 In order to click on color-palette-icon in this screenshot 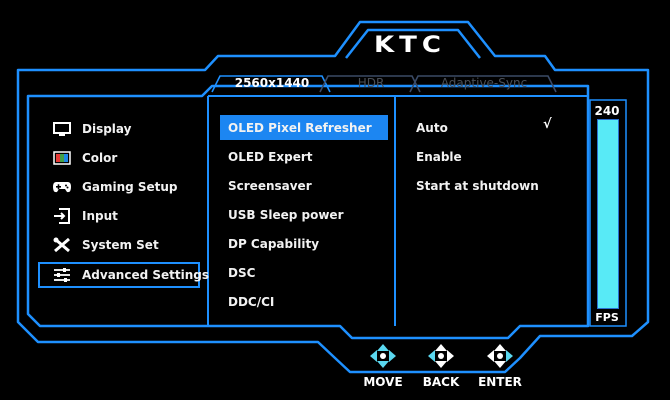, I will do `click(62, 158)`.